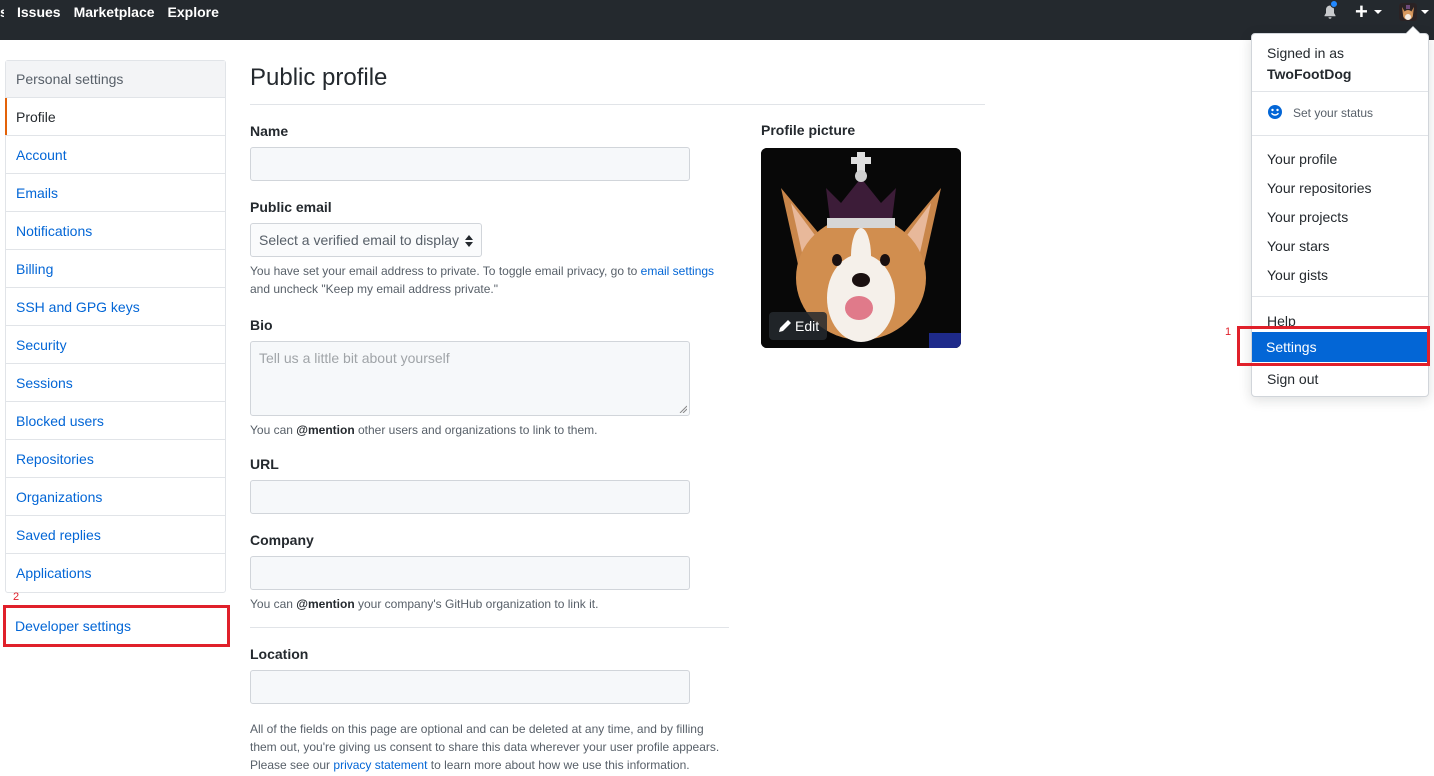 The image size is (1434, 776). Describe the element at coordinates (115, 269) in the screenshot. I see `sidebar-item-billing: Billing` at that location.